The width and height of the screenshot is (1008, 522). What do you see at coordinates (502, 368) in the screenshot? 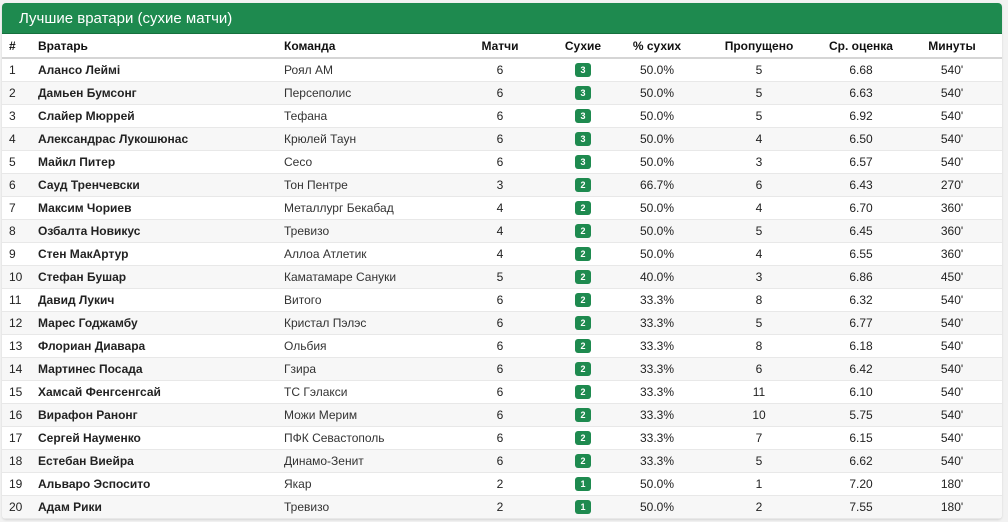
I see `table-row: 14 Мартинес Посада Гзира 6 2 33.3% 6 6.42 540'` at bounding box center [502, 368].